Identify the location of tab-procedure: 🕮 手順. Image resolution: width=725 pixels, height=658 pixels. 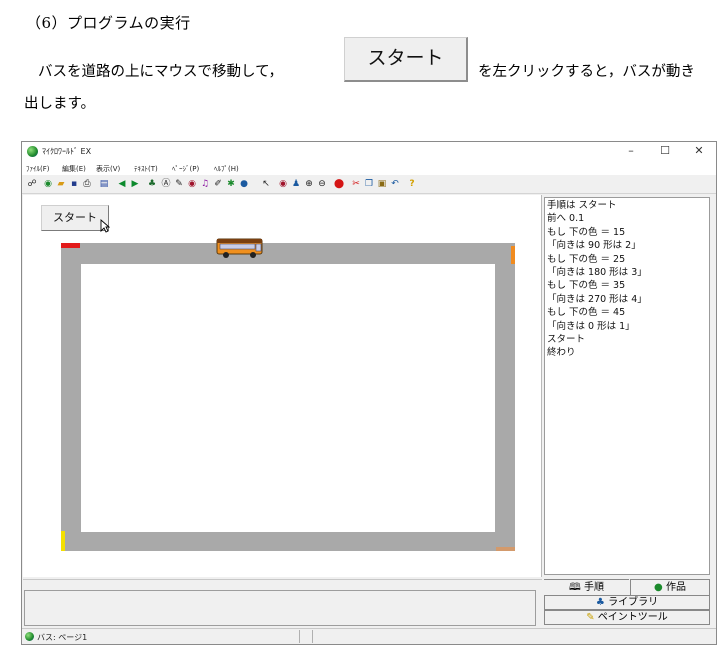
(586, 587).